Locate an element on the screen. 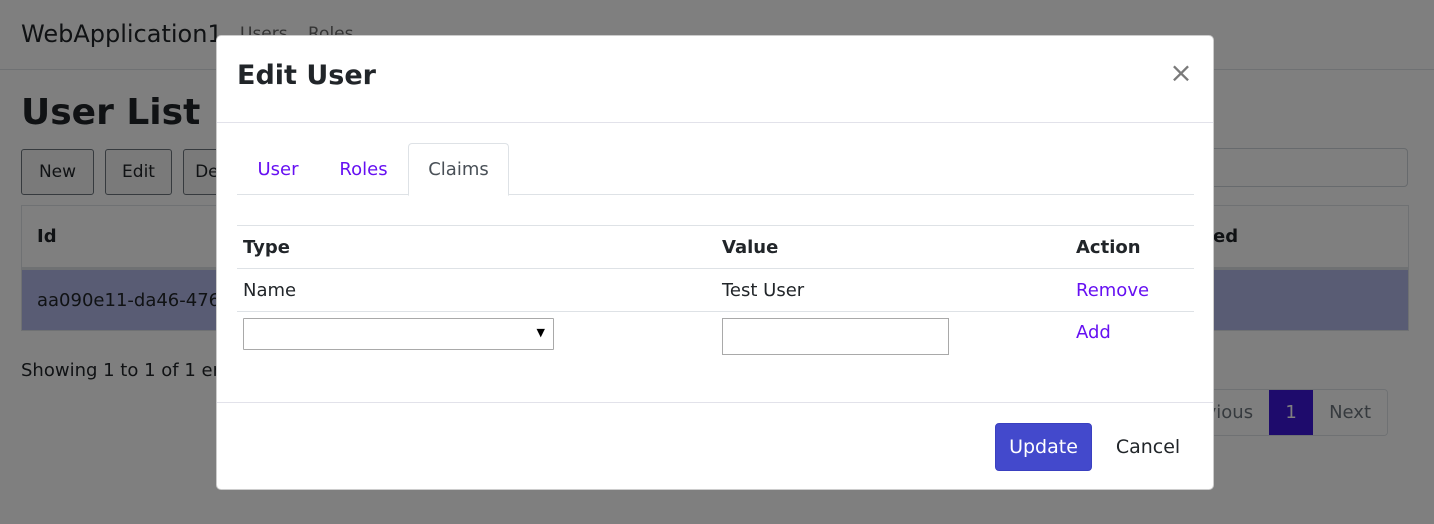  add-claim-link: Add is located at coordinates (1093, 332).